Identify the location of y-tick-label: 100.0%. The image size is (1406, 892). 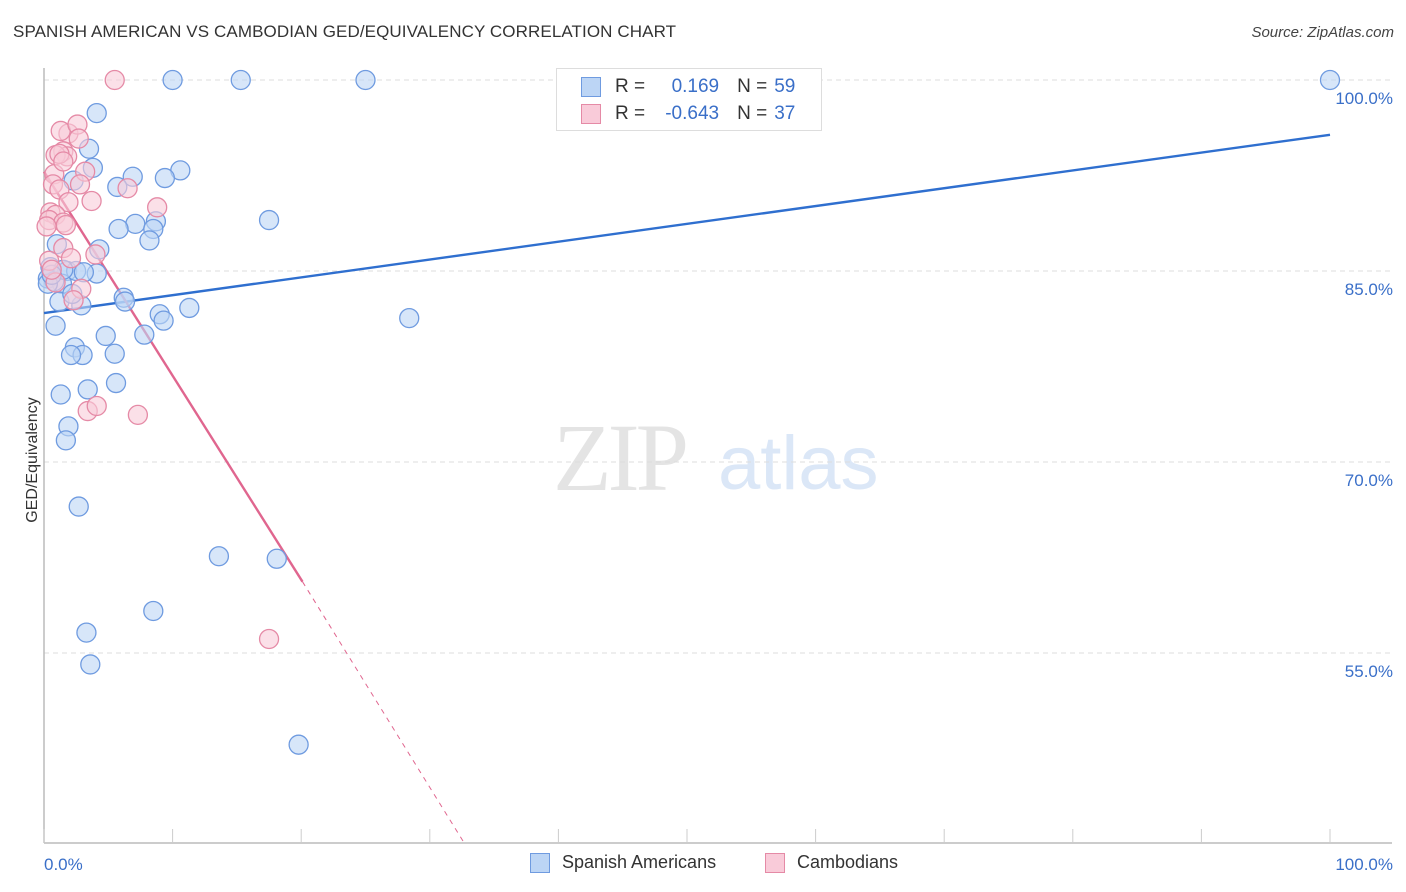
(1364, 98).